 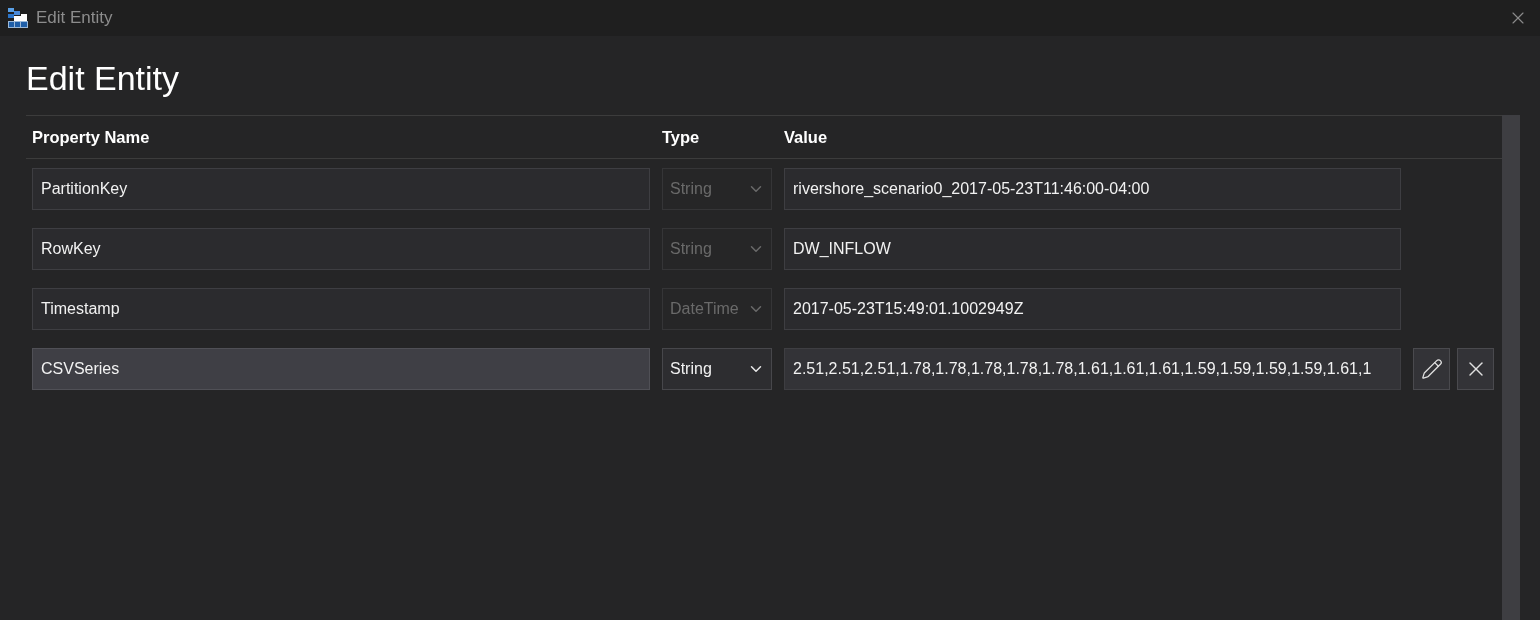 What do you see at coordinates (717, 369) in the screenshot?
I see `type-dropdown: String` at bounding box center [717, 369].